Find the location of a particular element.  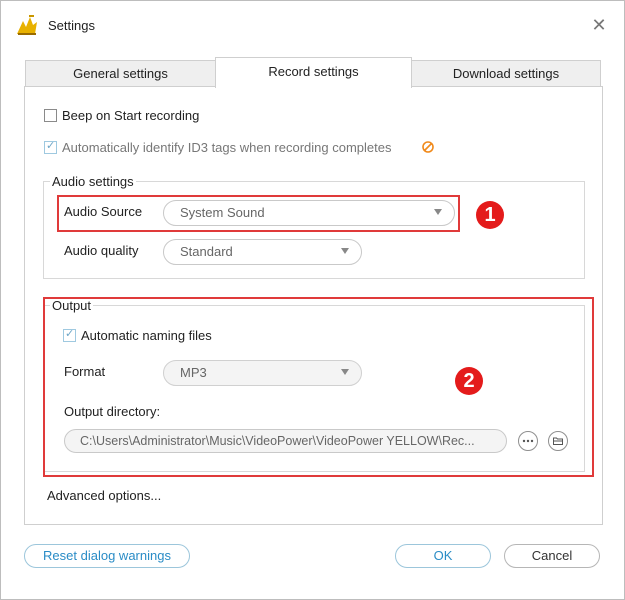

beep-label: Beep on Start recording is located at coordinates (131, 115).